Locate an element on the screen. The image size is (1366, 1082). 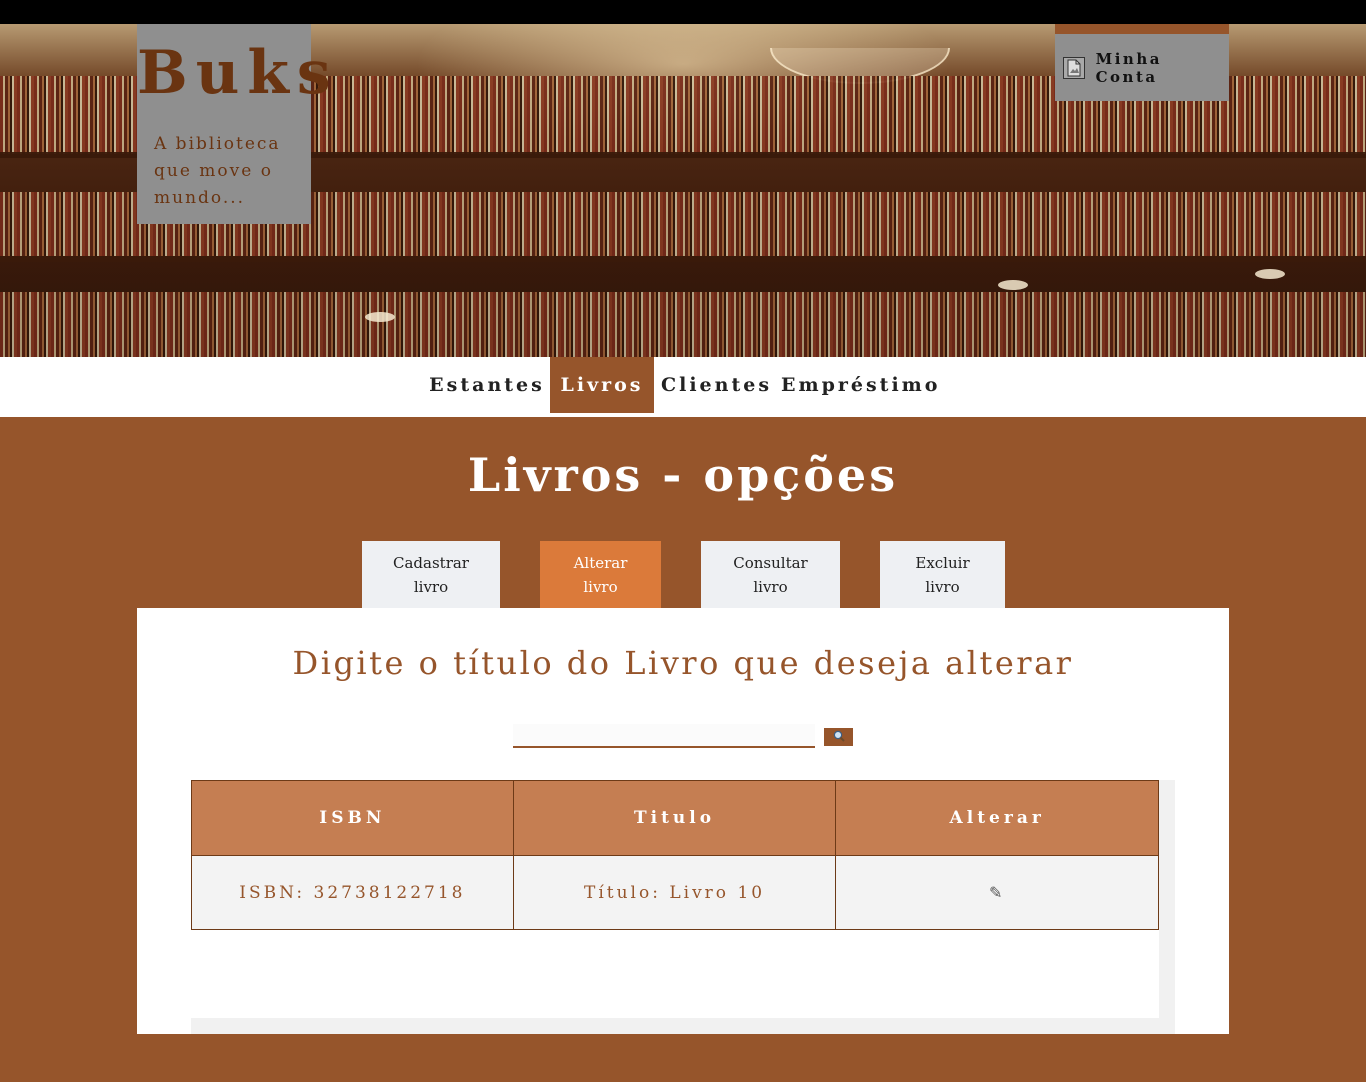
page-title: Livros - opções is located at coordinates (683, 475).